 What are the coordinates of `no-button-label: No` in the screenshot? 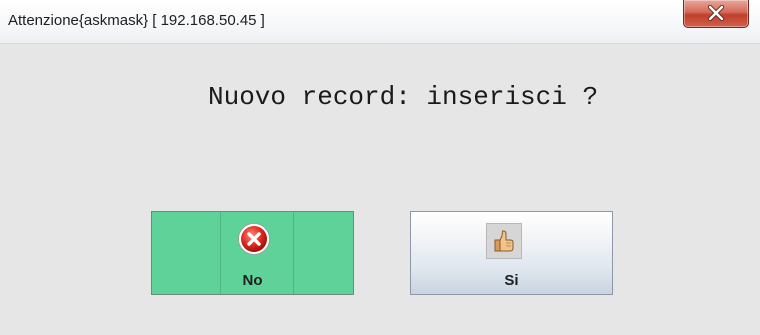 It's located at (252, 280).